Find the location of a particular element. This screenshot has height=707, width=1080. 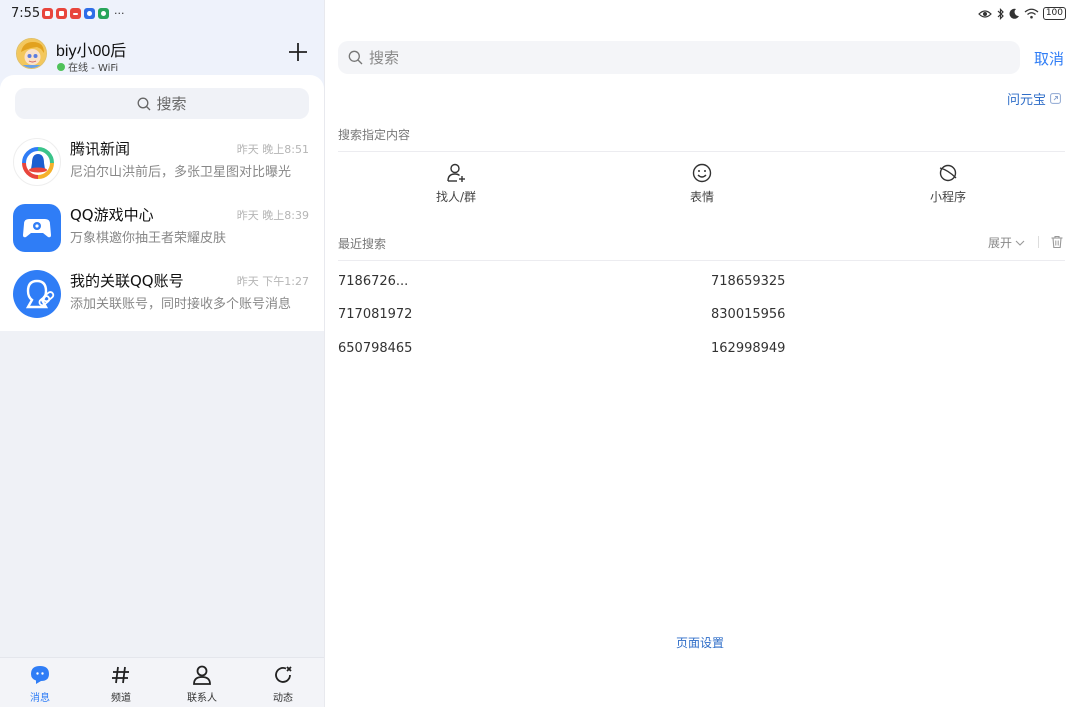

chat-title: 我的关联QQ账号 is located at coordinates (127, 281).